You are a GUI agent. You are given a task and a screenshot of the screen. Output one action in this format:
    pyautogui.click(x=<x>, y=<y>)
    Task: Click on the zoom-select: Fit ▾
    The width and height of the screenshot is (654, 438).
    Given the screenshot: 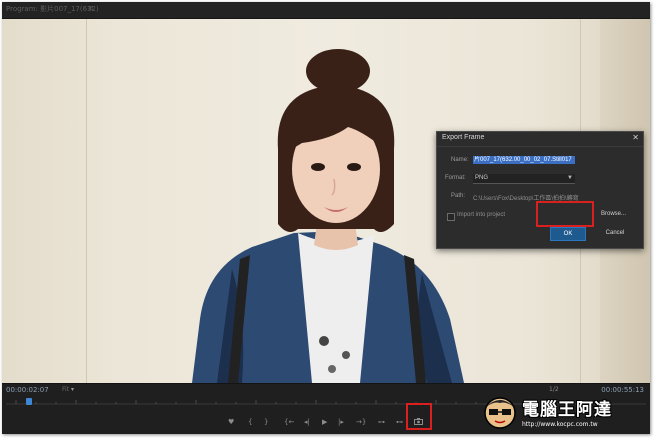 What is the action you would take?
    pyautogui.click(x=68, y=389)
    